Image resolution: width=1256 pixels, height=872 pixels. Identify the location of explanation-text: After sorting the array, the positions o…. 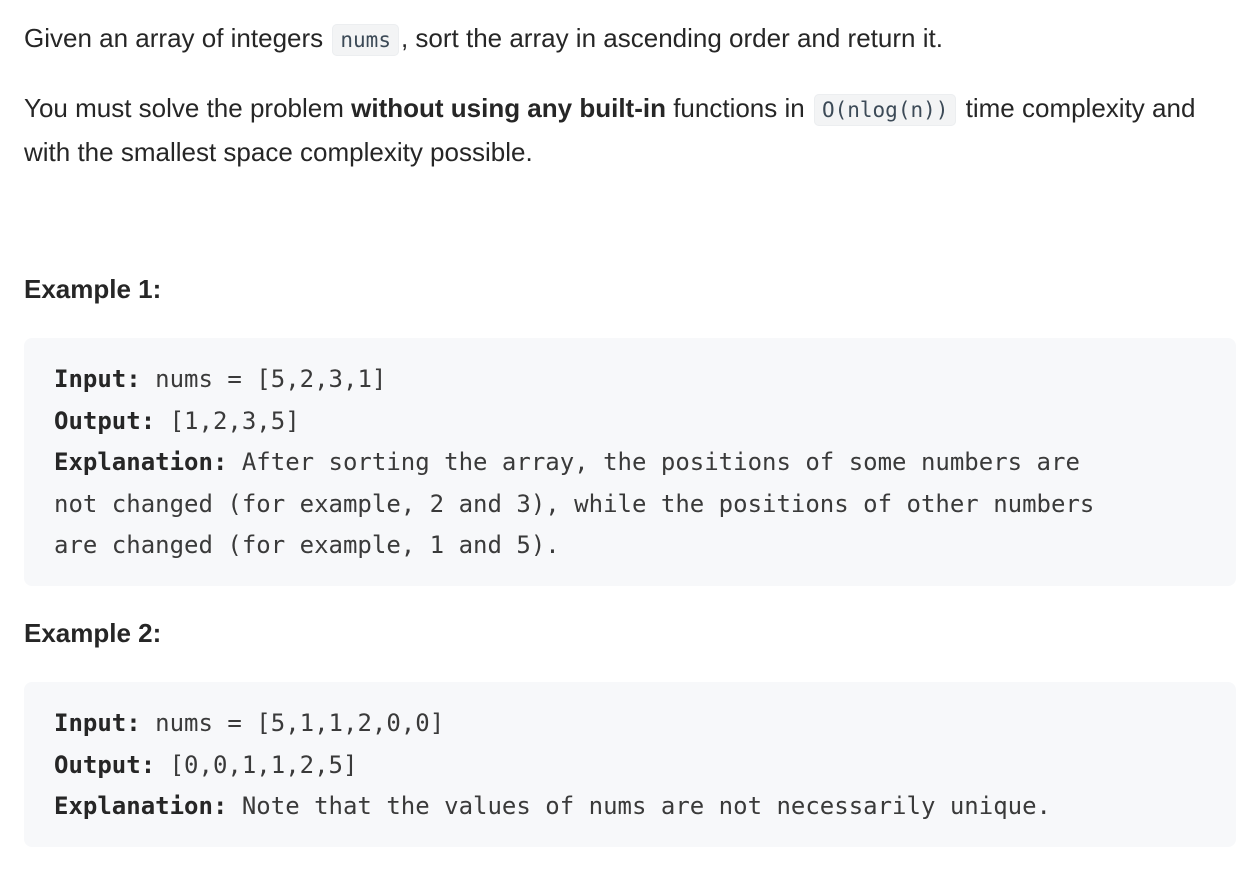
(653, 462).